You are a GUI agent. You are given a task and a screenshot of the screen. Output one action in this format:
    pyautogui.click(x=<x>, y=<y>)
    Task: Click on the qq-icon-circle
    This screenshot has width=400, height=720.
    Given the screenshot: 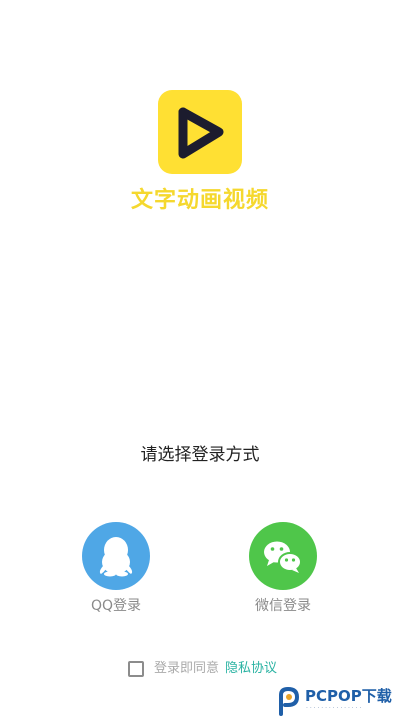 What is the action you would take?
    pyautogui.click(x=116, y=556)
    